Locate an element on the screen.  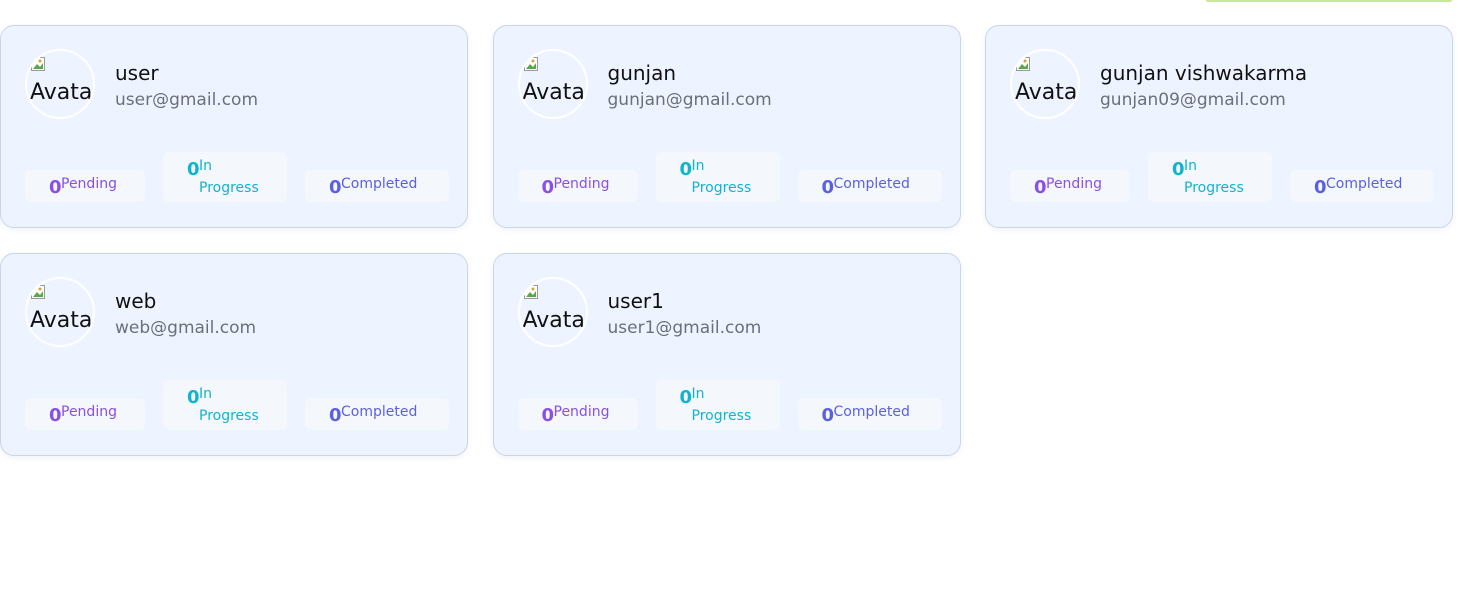
user-name: web is located at coordinates (136, 301).